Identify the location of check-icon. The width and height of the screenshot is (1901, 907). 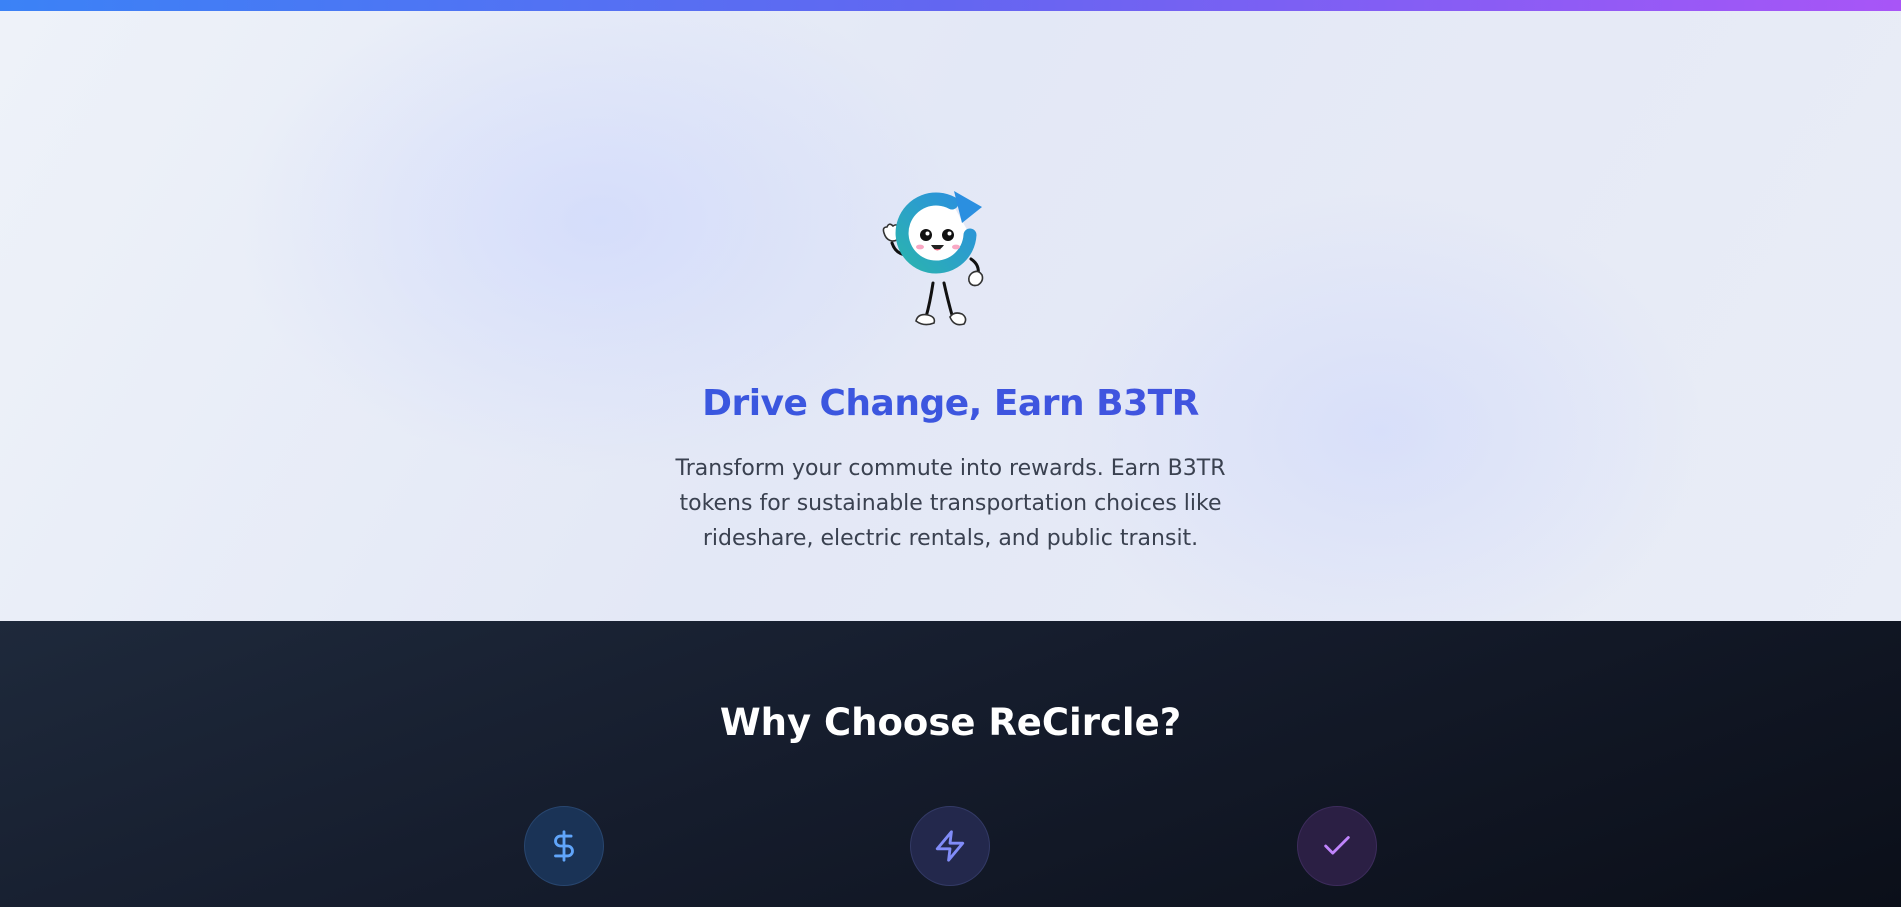
(1337, 845).